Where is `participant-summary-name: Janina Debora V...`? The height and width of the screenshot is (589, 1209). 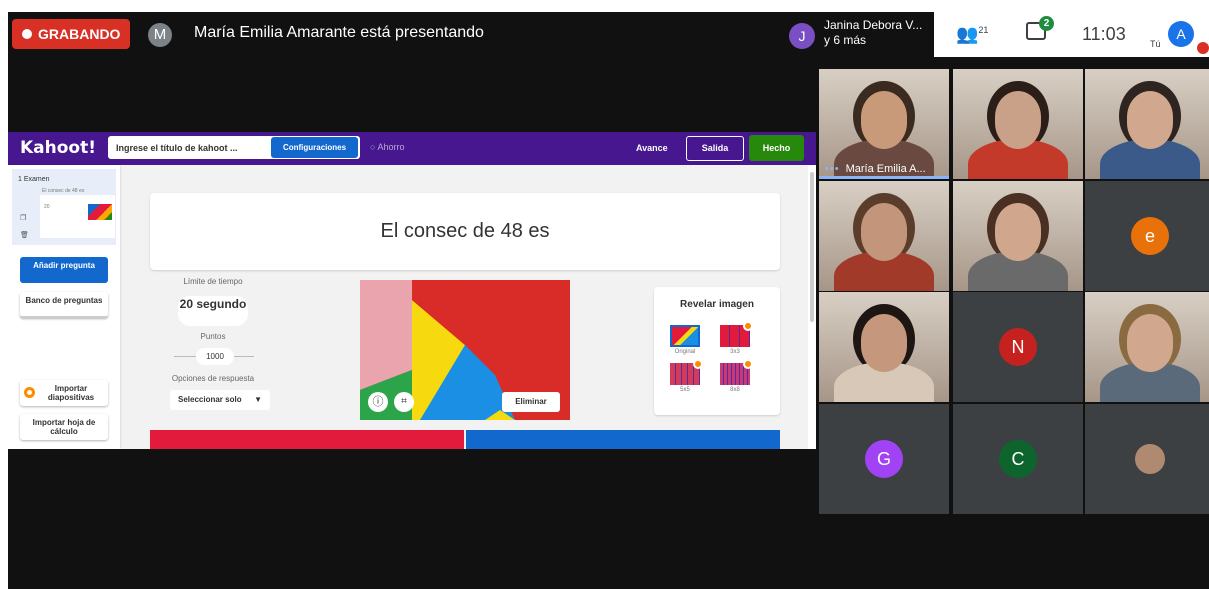 participant-summary-name: Janina Debora V... is located at coordinates (873, 25).